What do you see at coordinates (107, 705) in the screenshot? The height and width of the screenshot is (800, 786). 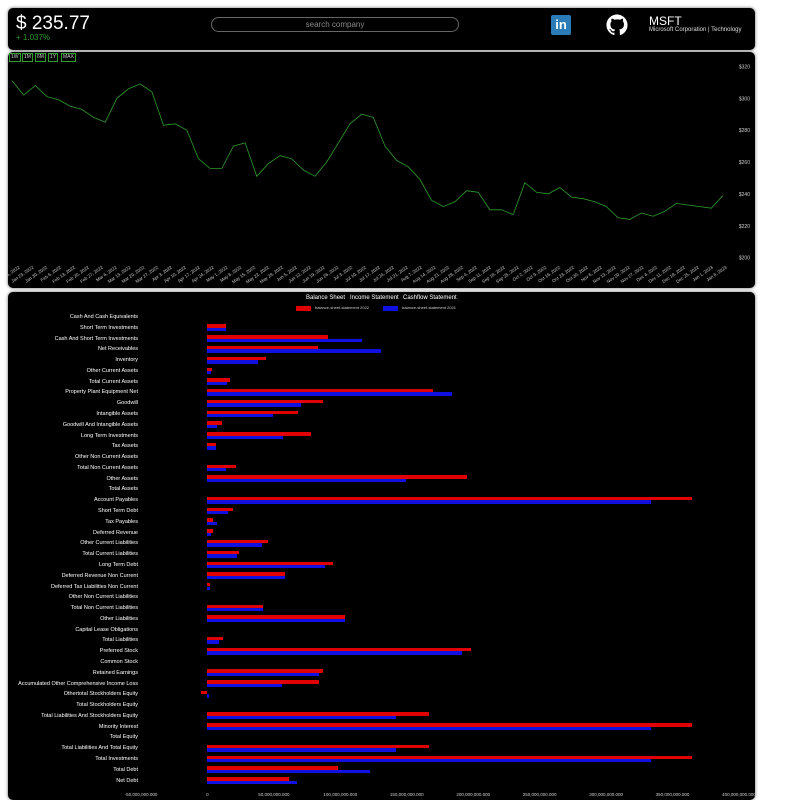 I see `row-label: Total Stockholders Equity` at bounding box center [107, 705].